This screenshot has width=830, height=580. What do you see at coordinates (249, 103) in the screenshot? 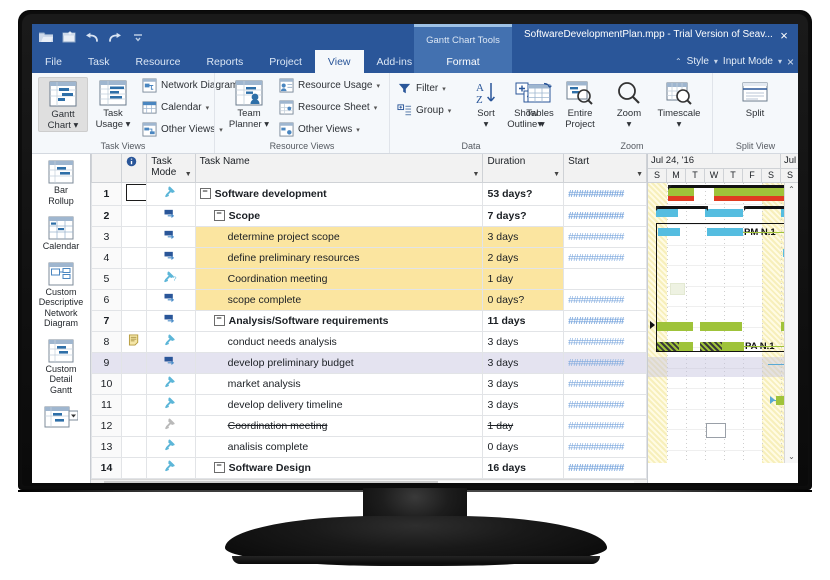
I see `team-planner-button: Team Planner ▾` at bounding box center [249, 103].